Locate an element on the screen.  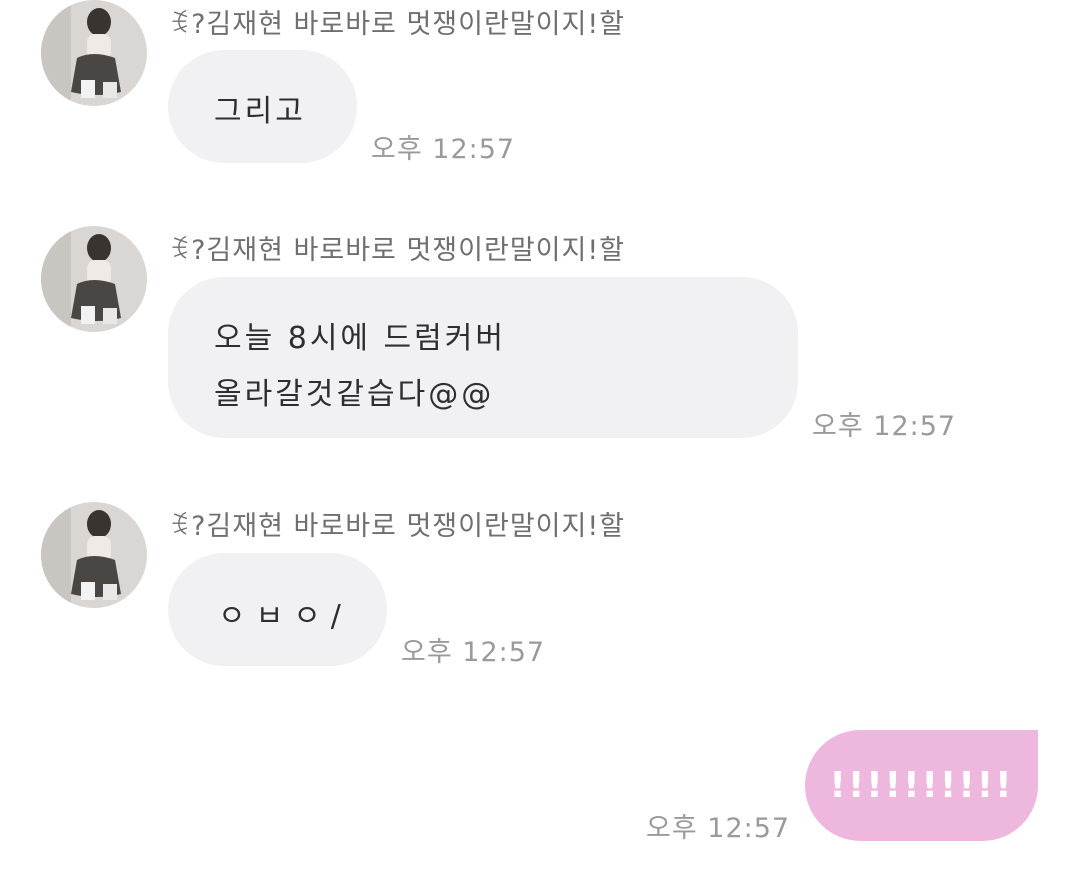
my-message-text: !!!!!!!!!! is located at coordinates (921, 785).